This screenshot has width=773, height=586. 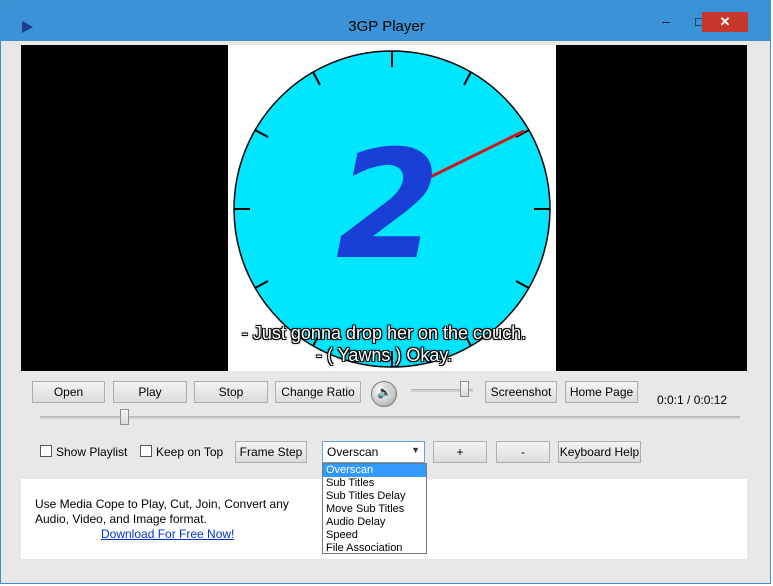 What do you see at coordinates (460, 452) in the screenshot?
I see `plus-button: +` at bounding box center [460, 452].